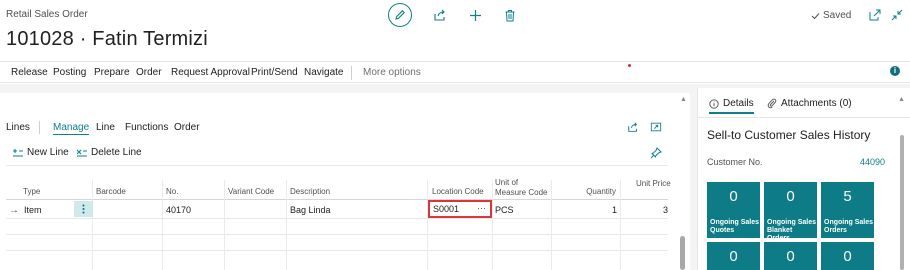 Image resolution: width=910 pixels, height=270 pixels. I want to click on pin-icon, so click(656, 153).